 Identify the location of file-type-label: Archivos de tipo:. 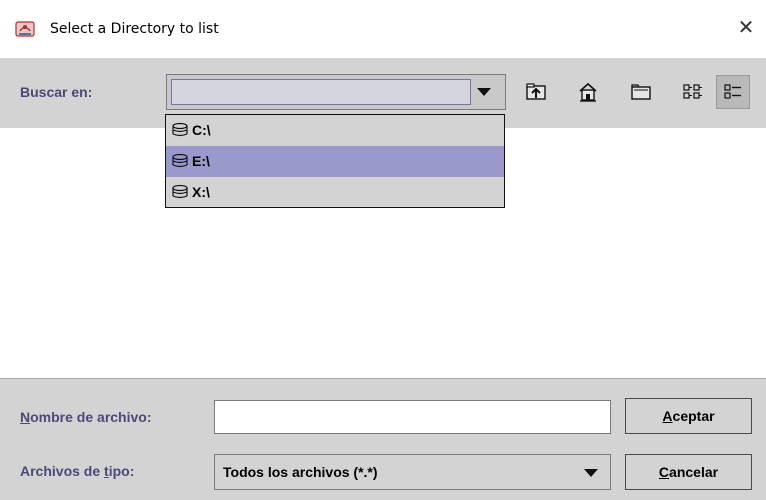
(77, 471).